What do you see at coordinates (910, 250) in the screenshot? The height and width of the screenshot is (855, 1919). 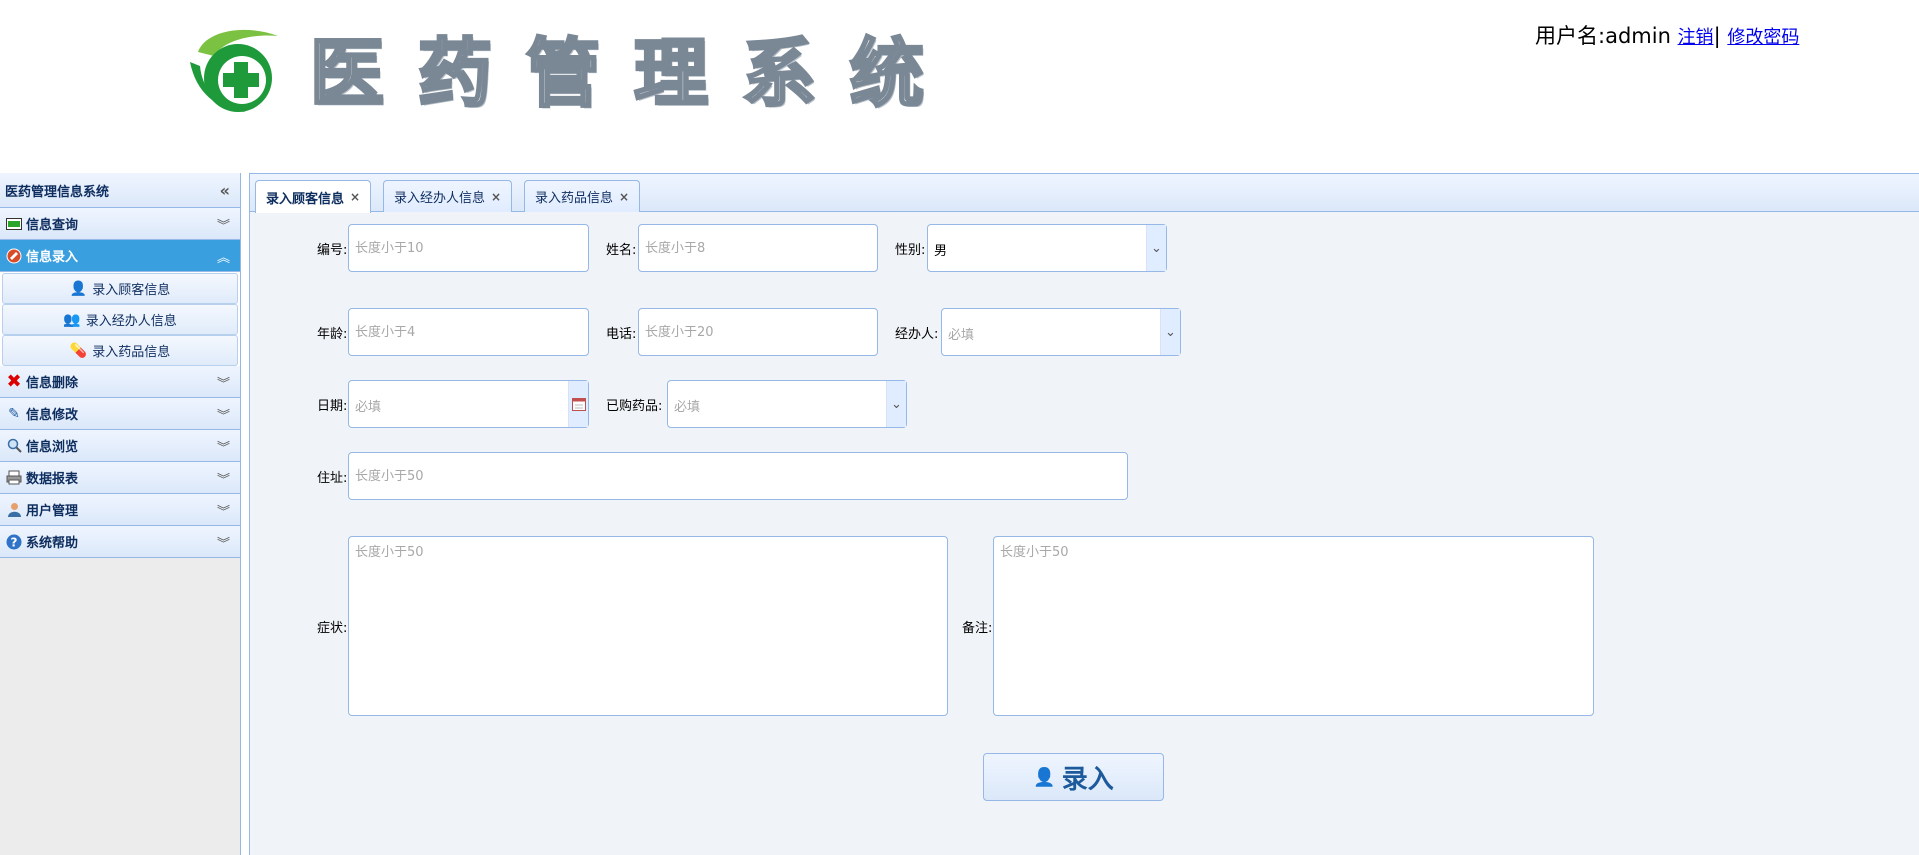 I see `gender-label: 性别:` at bounding box center [910, 250].